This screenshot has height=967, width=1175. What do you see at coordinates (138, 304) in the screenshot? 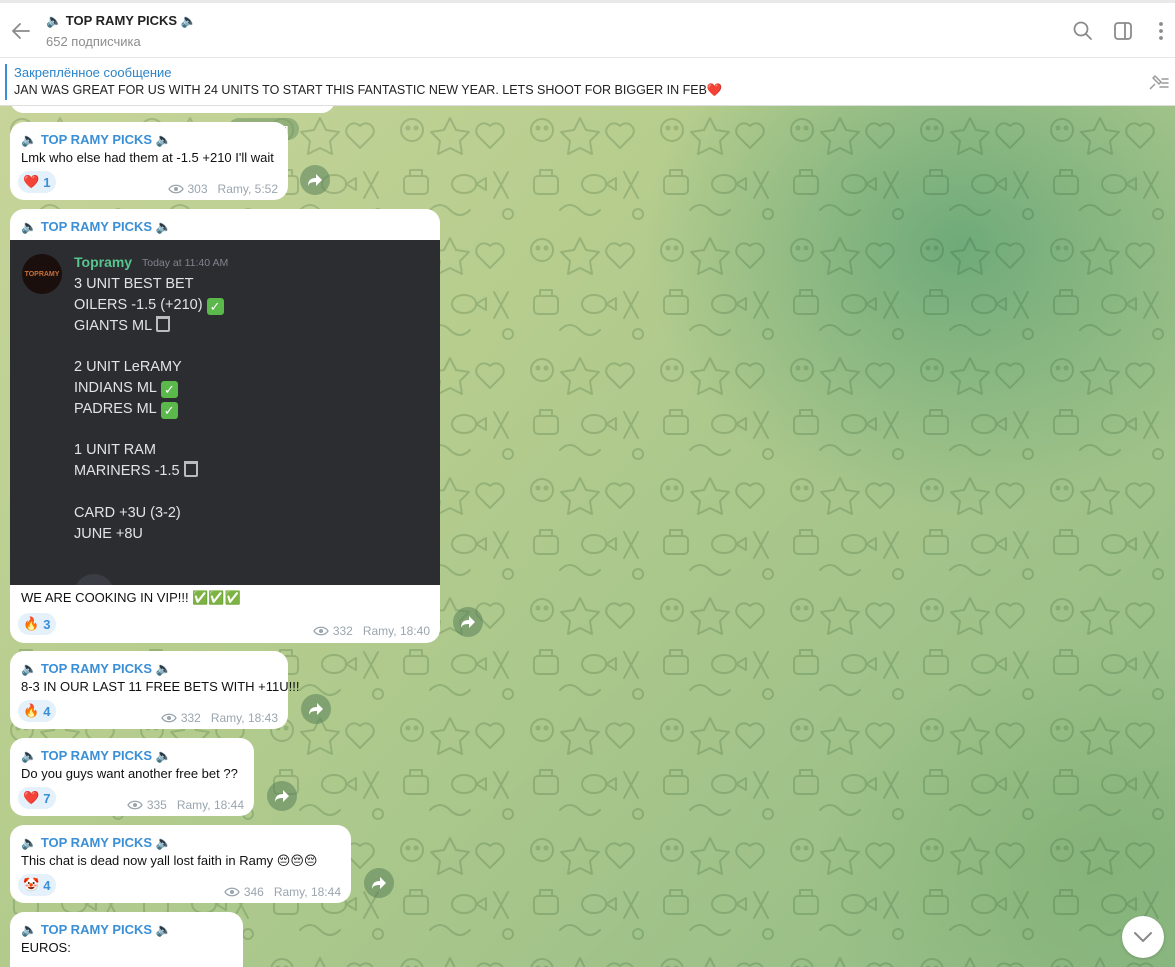
I see `pick-text: OILERS -1.5 (+210)` at bounding box center [138, 304].